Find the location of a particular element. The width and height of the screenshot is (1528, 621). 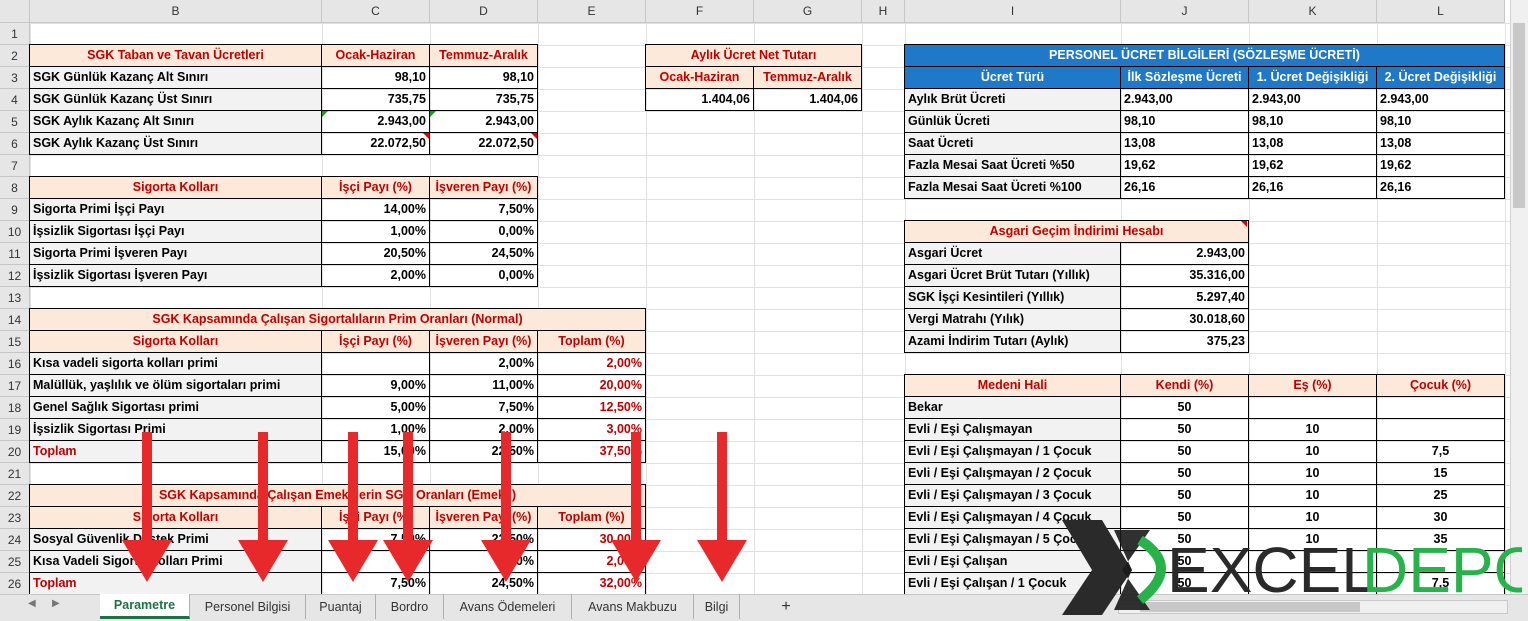

value-cell is located at coordinates (1440, 407).